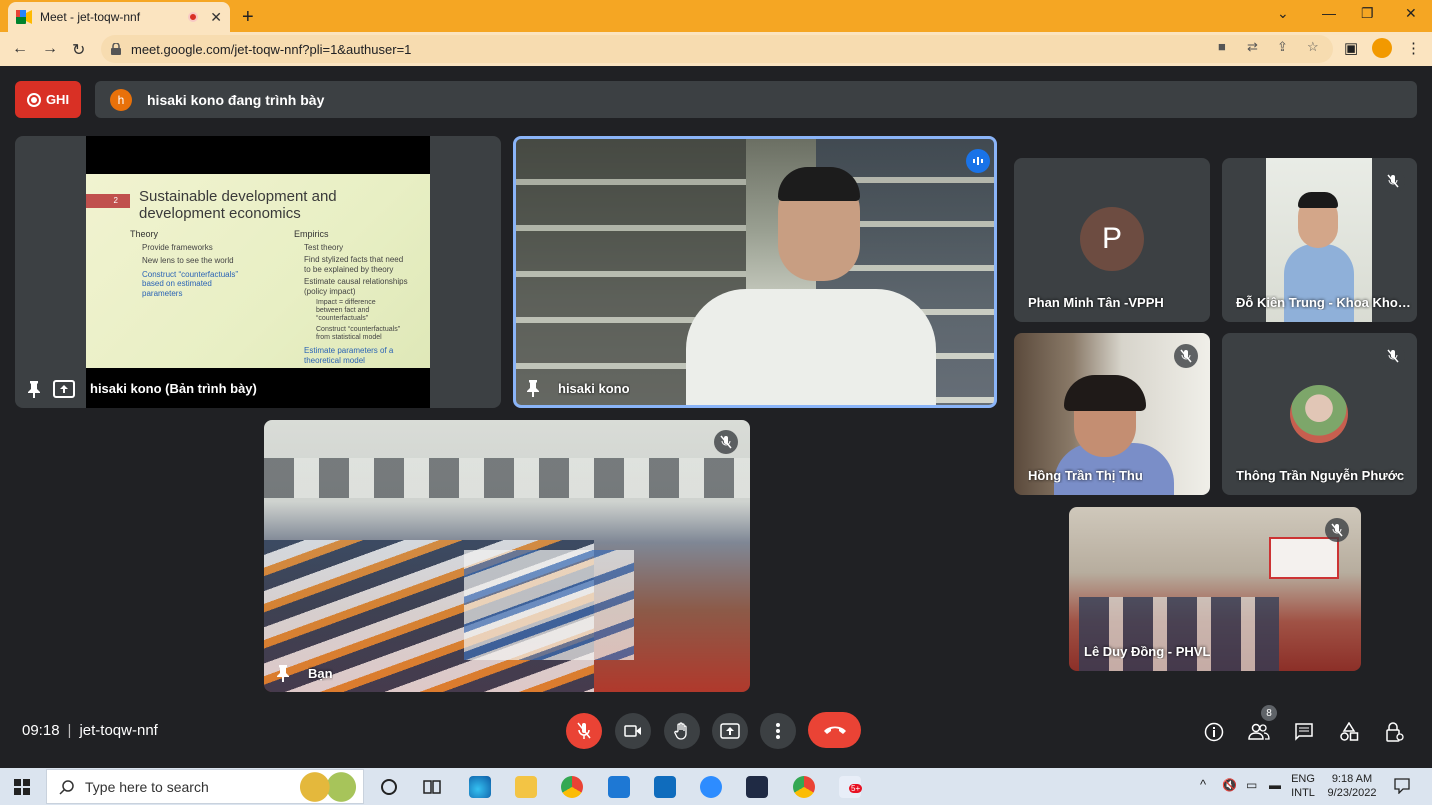  I want to click on taskbar-search-box: Type here to search, so click(205, 786).